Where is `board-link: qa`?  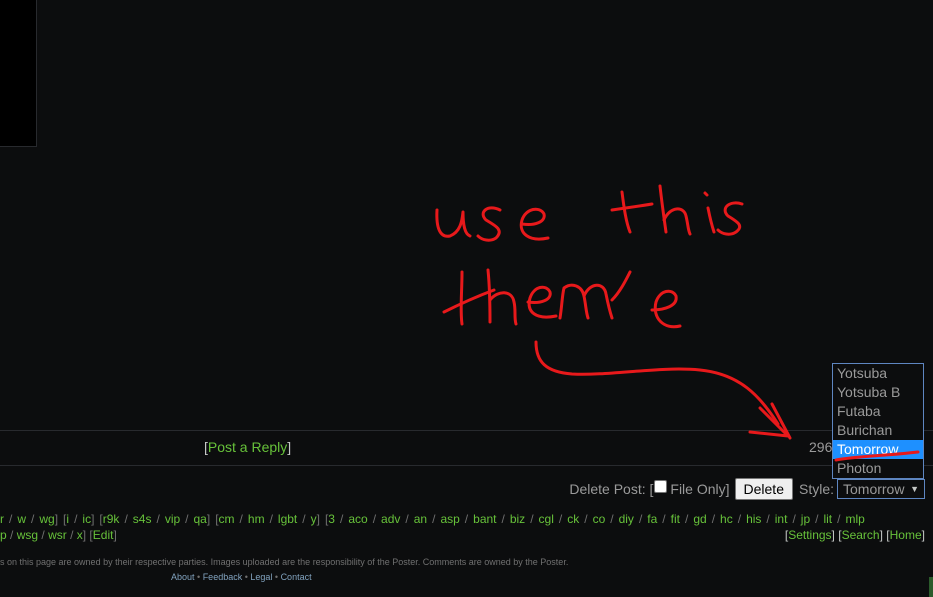
board-link: qa is located at coordinates (200, 519).